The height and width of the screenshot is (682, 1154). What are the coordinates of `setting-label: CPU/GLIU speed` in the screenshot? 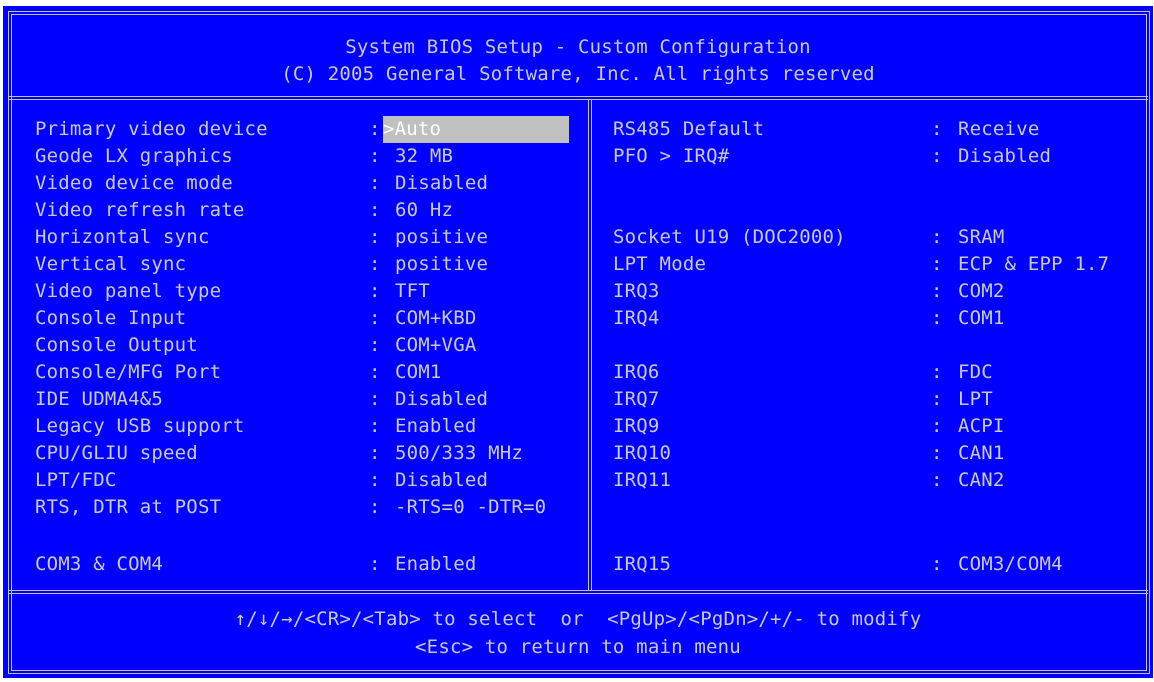 It's located at (116, 453).